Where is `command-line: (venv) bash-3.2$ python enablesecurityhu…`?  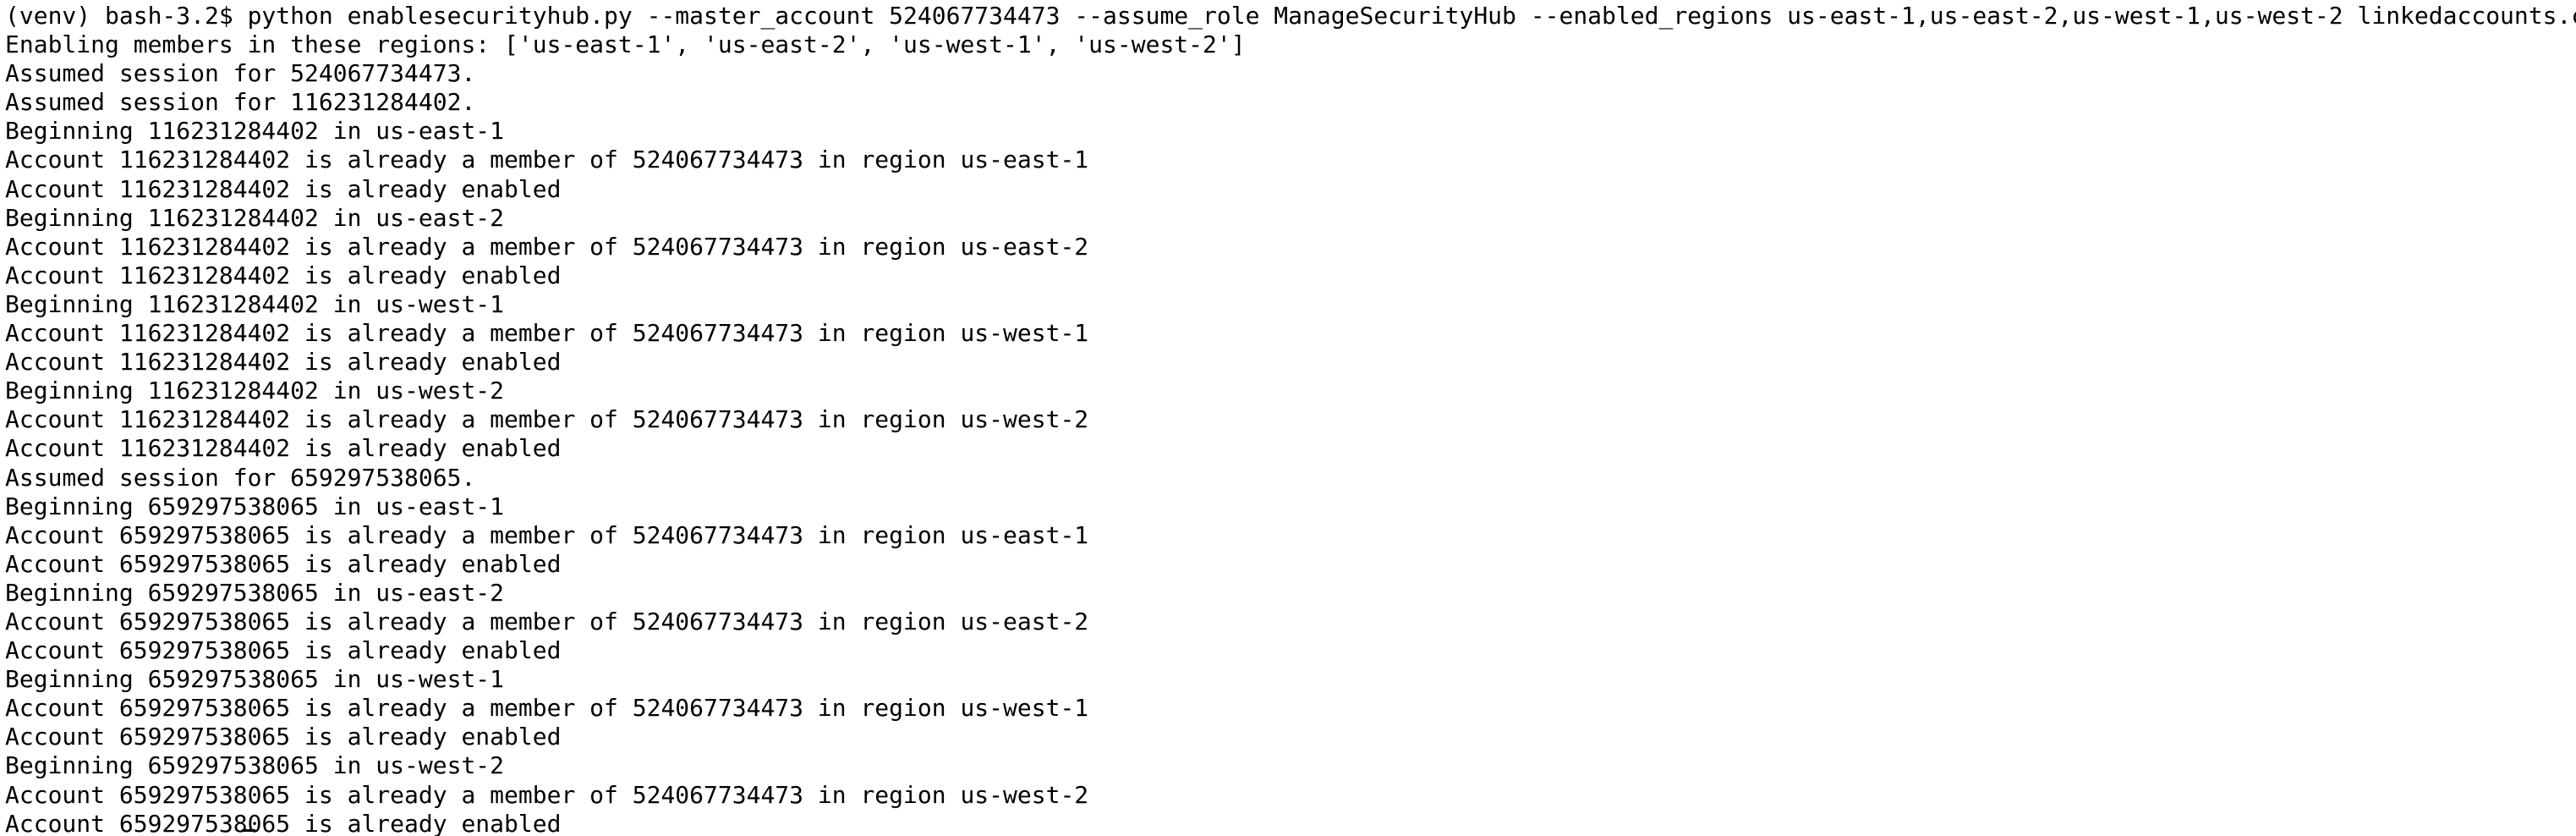 command-line: (venv) bash-3.2$ python enablesecurityhu… is located at coordinates (1290, 16).